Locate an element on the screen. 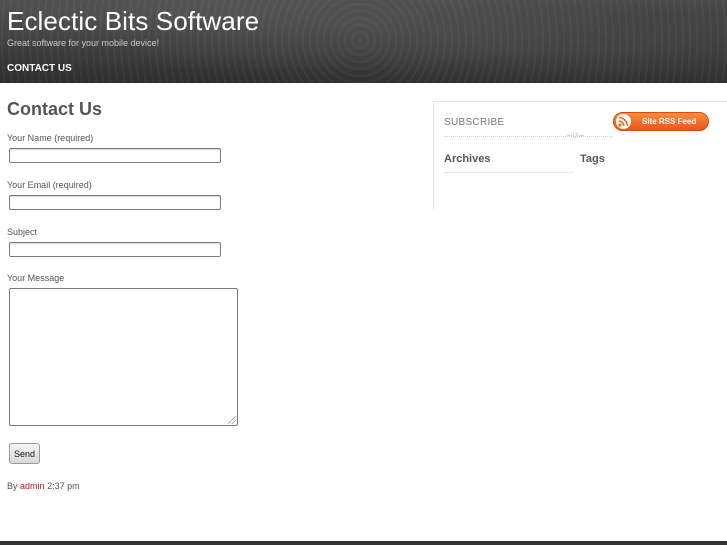 Image resolution: width=727 pixels, height=545 pixels. rss-feed-button: Site RSS Feed is located at coordinates (661, 121).